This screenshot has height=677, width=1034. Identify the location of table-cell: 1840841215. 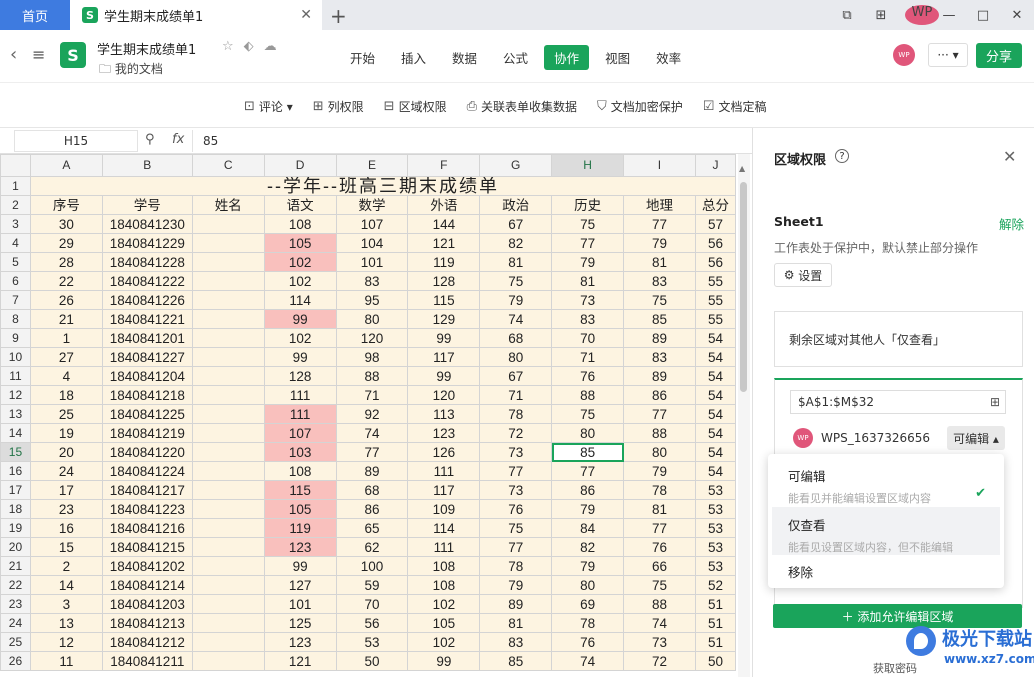
(147, 547).